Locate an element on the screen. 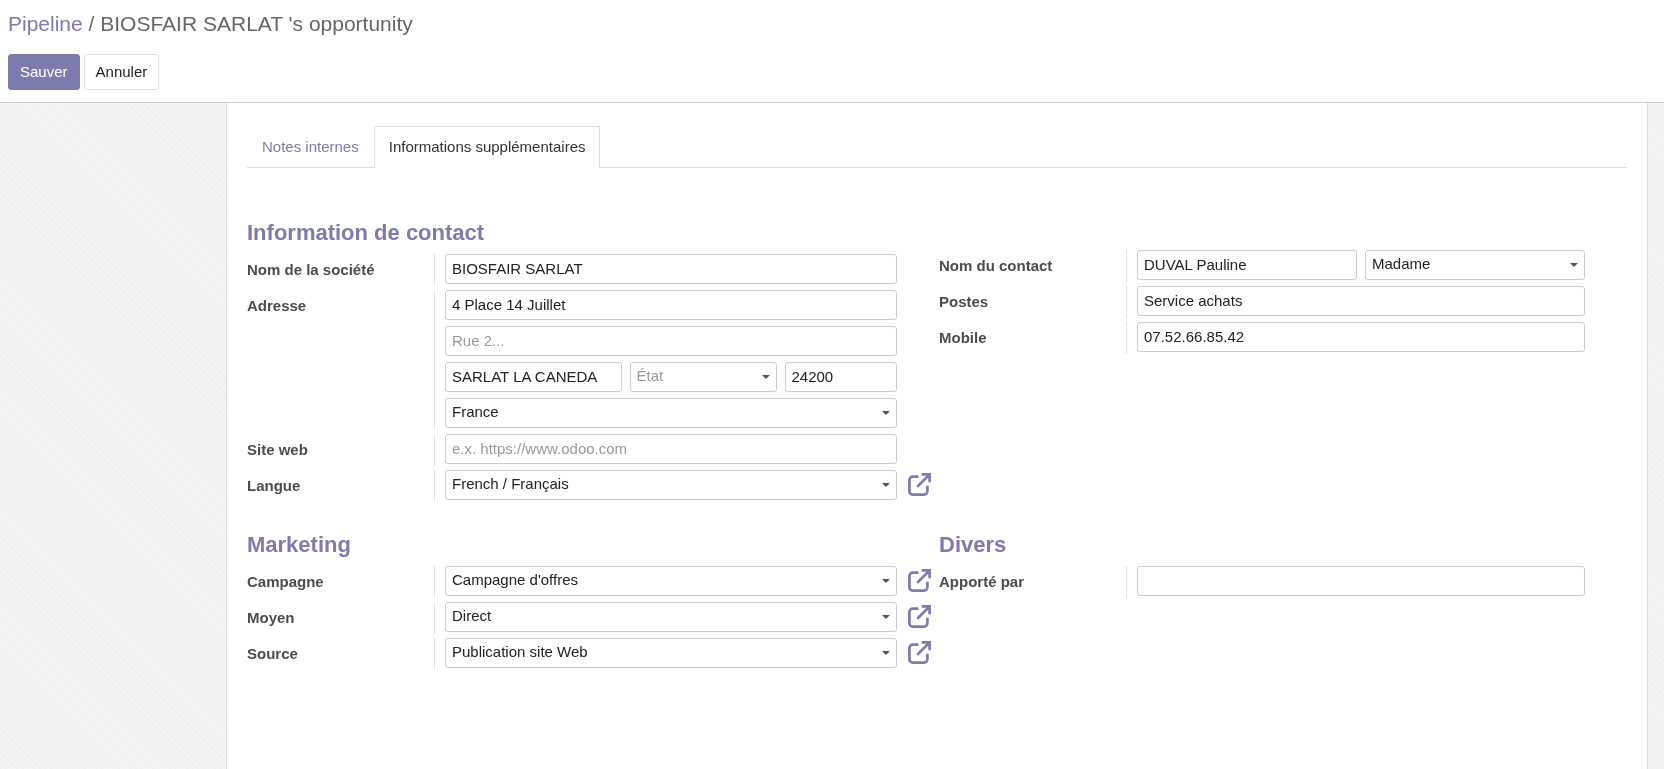  page-title: BIOSFAIR SARLAT 's opportunity is located at coordinates (256, 23).